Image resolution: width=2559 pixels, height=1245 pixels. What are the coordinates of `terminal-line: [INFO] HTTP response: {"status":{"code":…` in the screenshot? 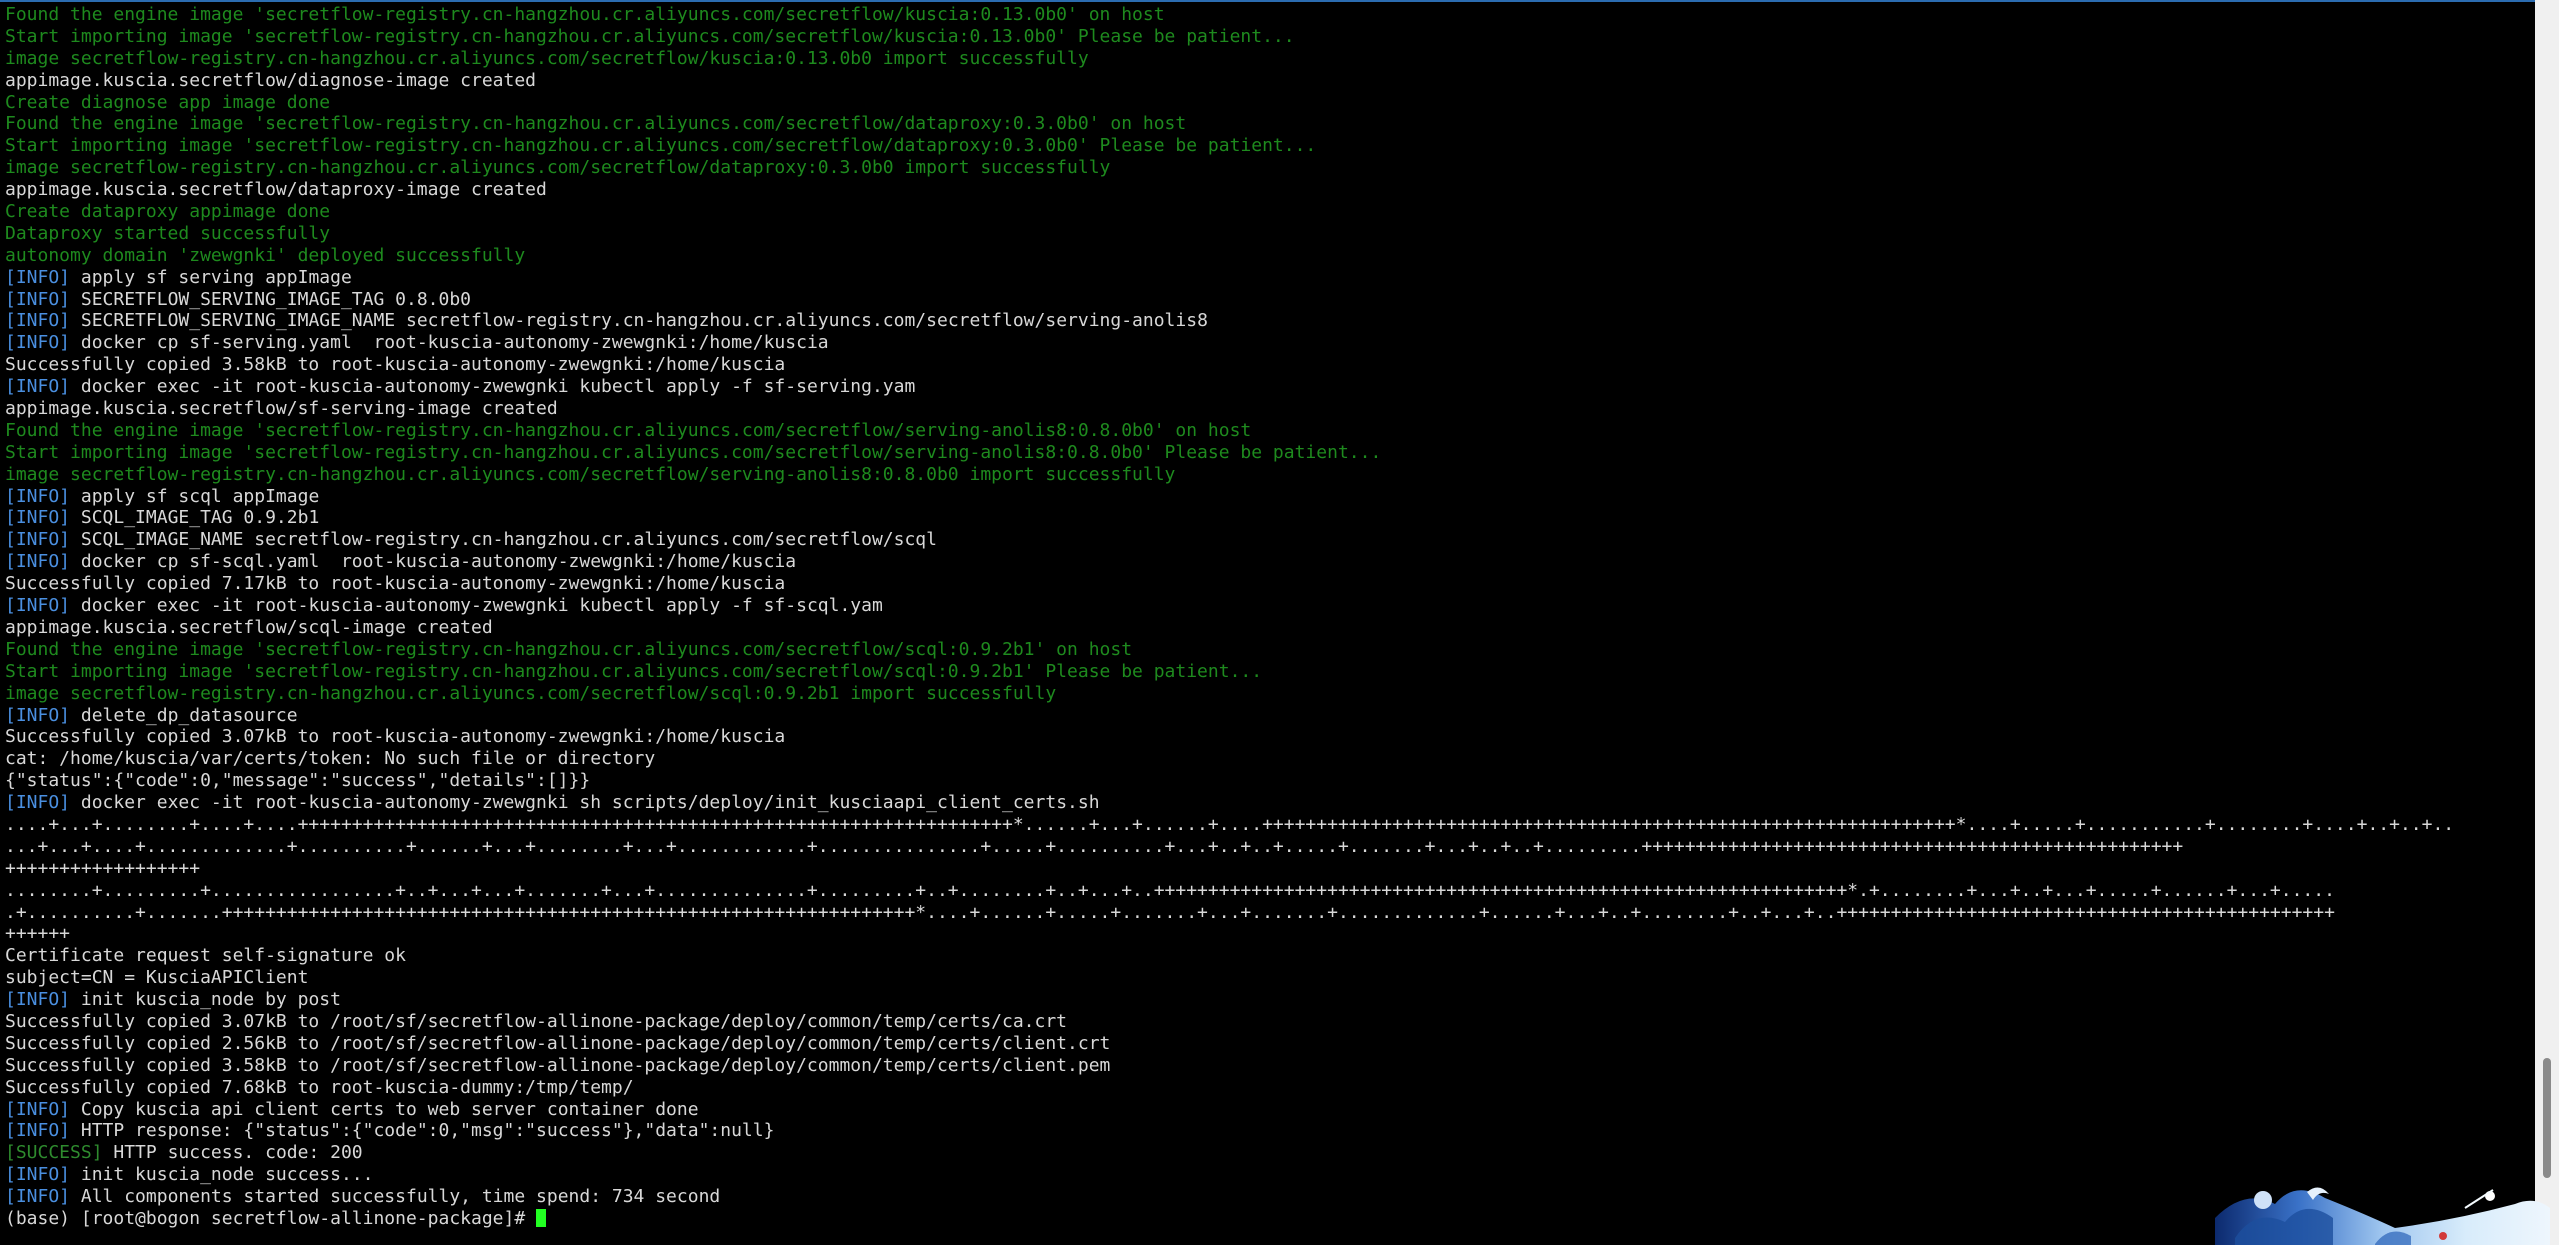 It's located at (1267, 1131).